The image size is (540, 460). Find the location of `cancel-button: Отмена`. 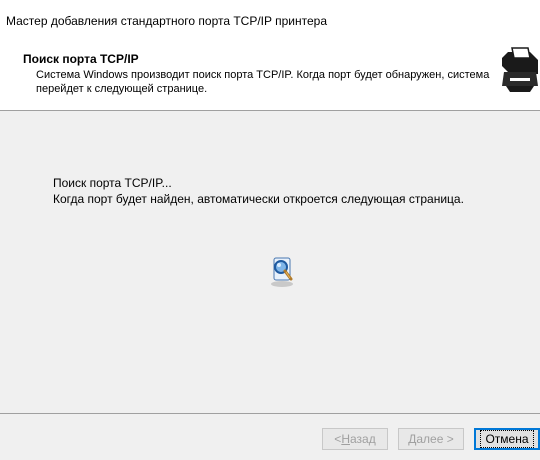

cancel-button: Отмена is located at coordinates (507, 439).